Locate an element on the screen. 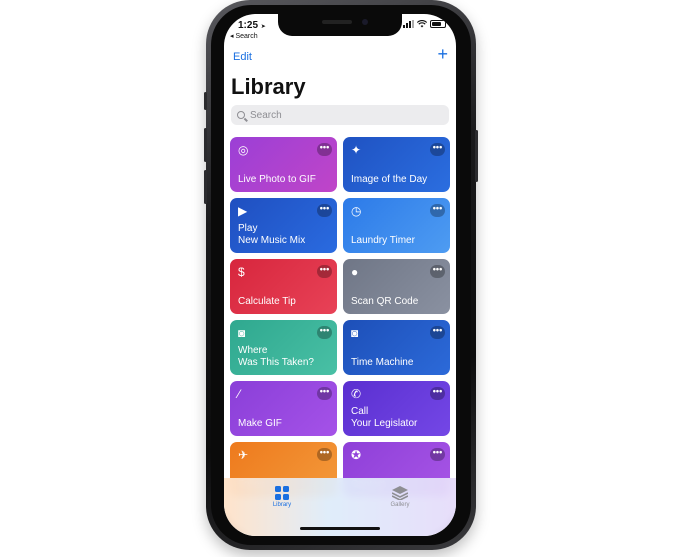  shortcut-card: ▶ ••• Play New Music Mix is located at coordinates (283, 225).